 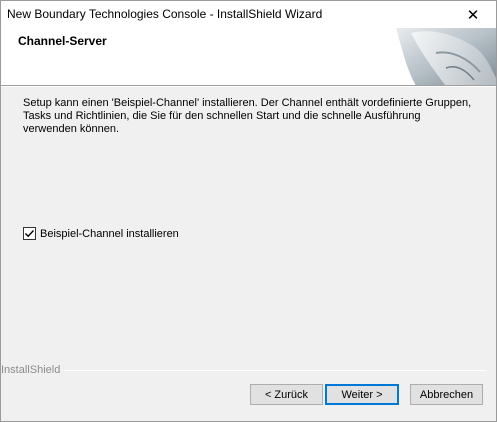 What do you see at coordinates (274, 370) in the screenshot?
I see `divider-line` at bounding box center [274, 370].